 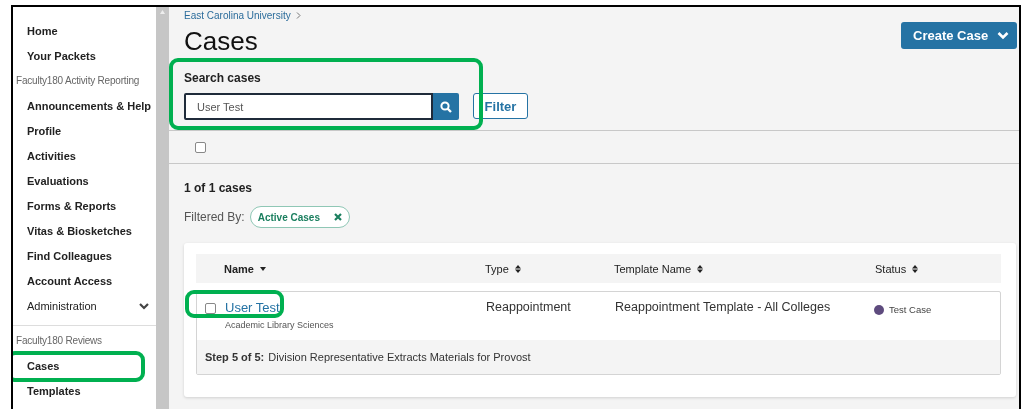 I want to click on filter-chip: Active Cases, so click(x=299, y=217).